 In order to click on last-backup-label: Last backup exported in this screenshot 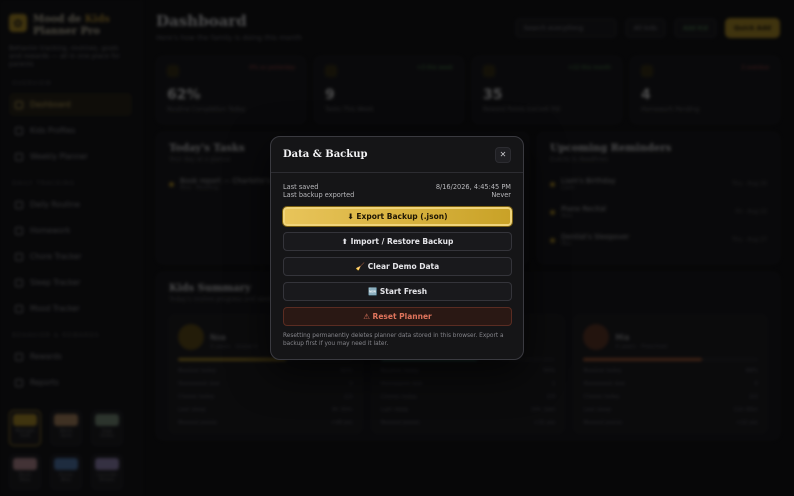, I will do `click(319, 195)`.